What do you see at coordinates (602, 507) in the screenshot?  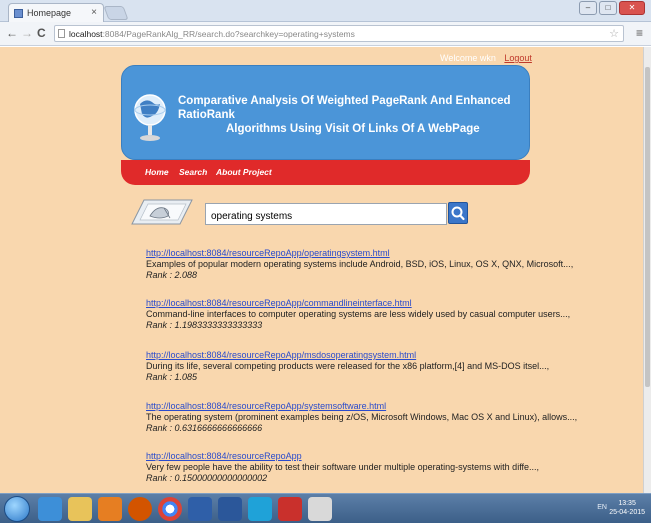 I see `system-tray: EN` at bounding box center [602, 507].